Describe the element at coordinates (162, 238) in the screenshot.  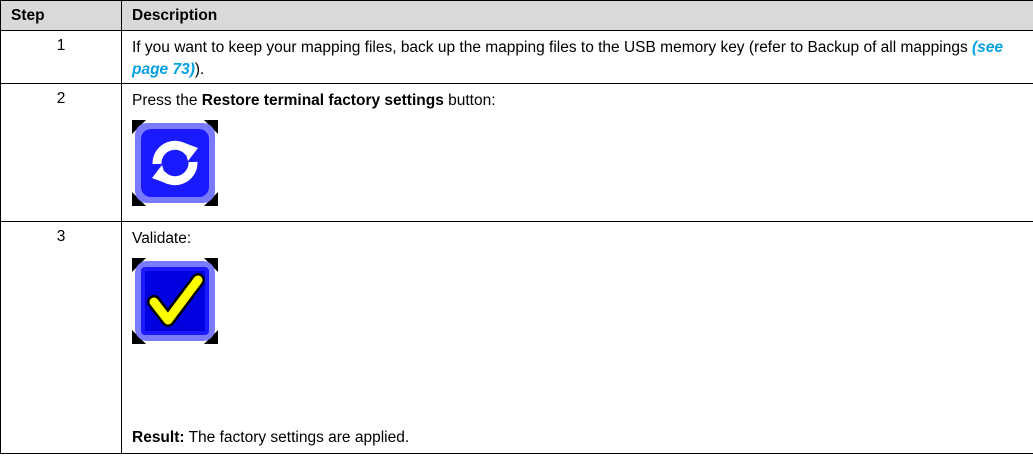
I see `description-text: Validate:` at that location.